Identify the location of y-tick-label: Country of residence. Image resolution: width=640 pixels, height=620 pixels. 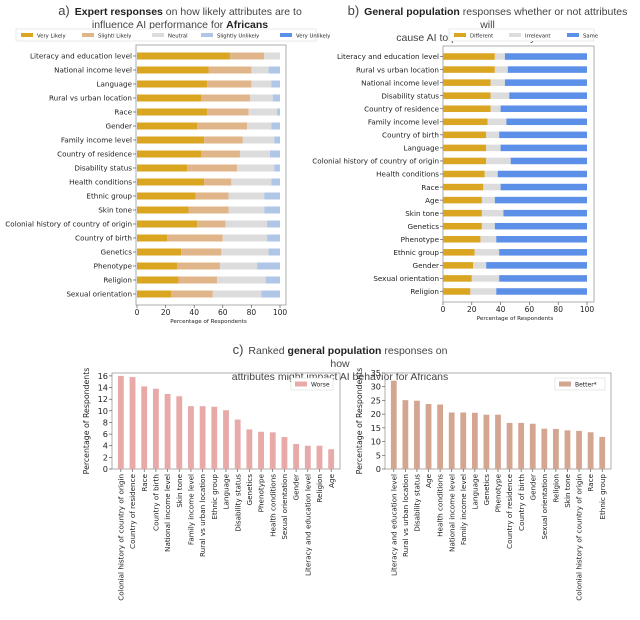
(95, 154).